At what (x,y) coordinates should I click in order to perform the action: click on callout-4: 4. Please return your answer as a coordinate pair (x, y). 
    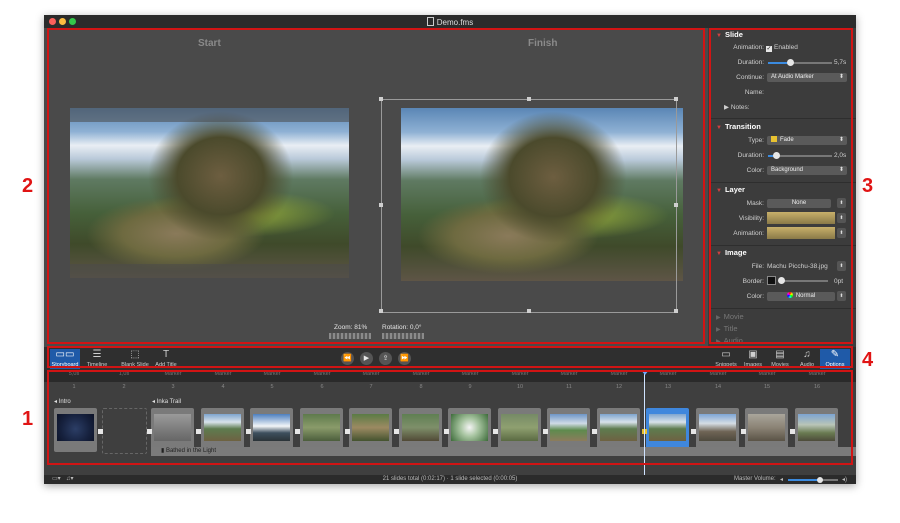
    Looking at the image, I should click on (868, 360).